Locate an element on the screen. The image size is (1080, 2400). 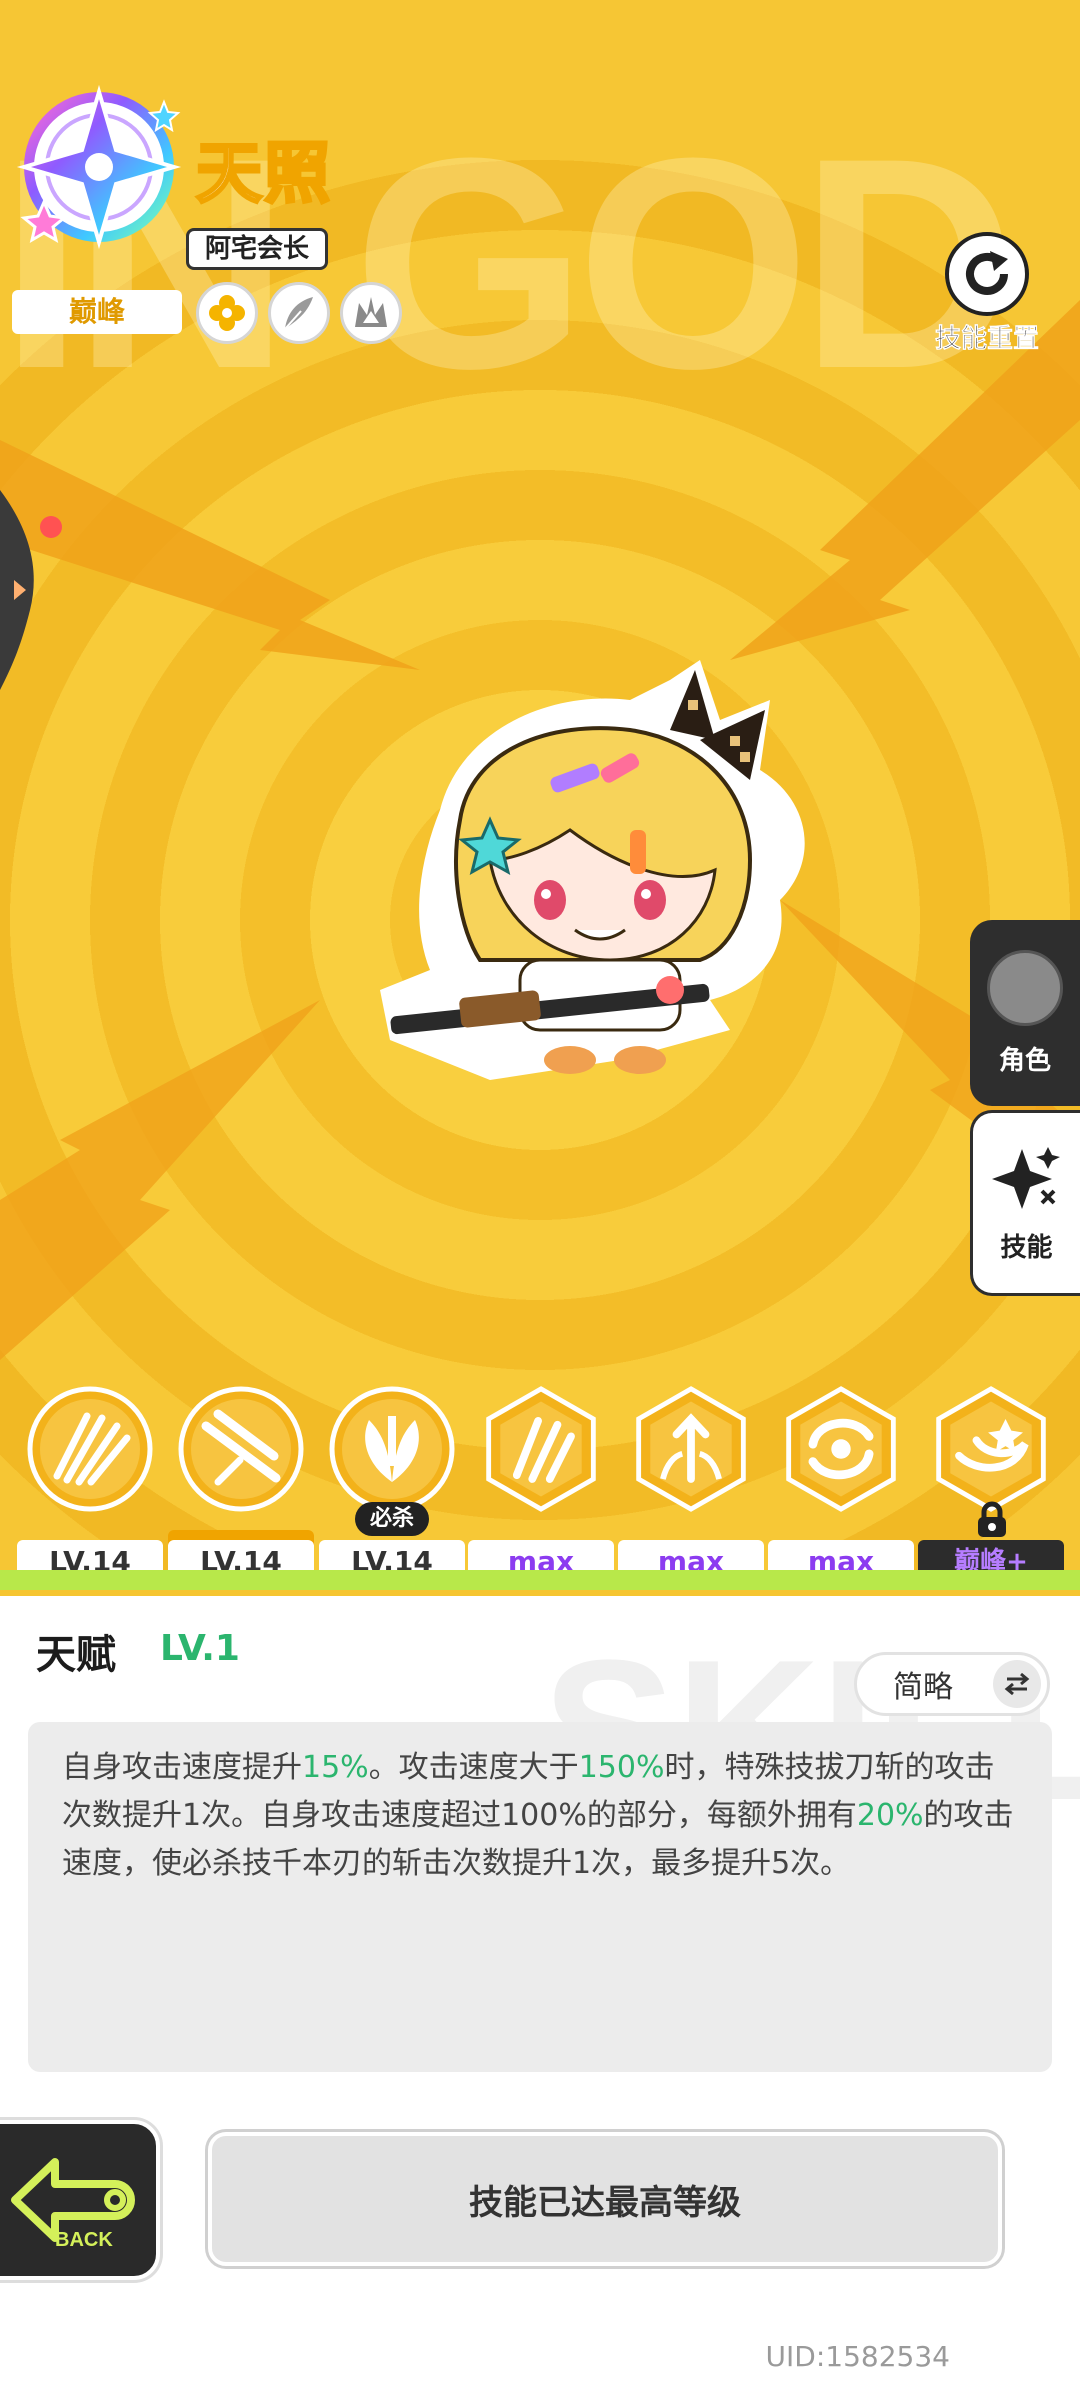
feather-blade-icon is located at coordinates (299, 313).